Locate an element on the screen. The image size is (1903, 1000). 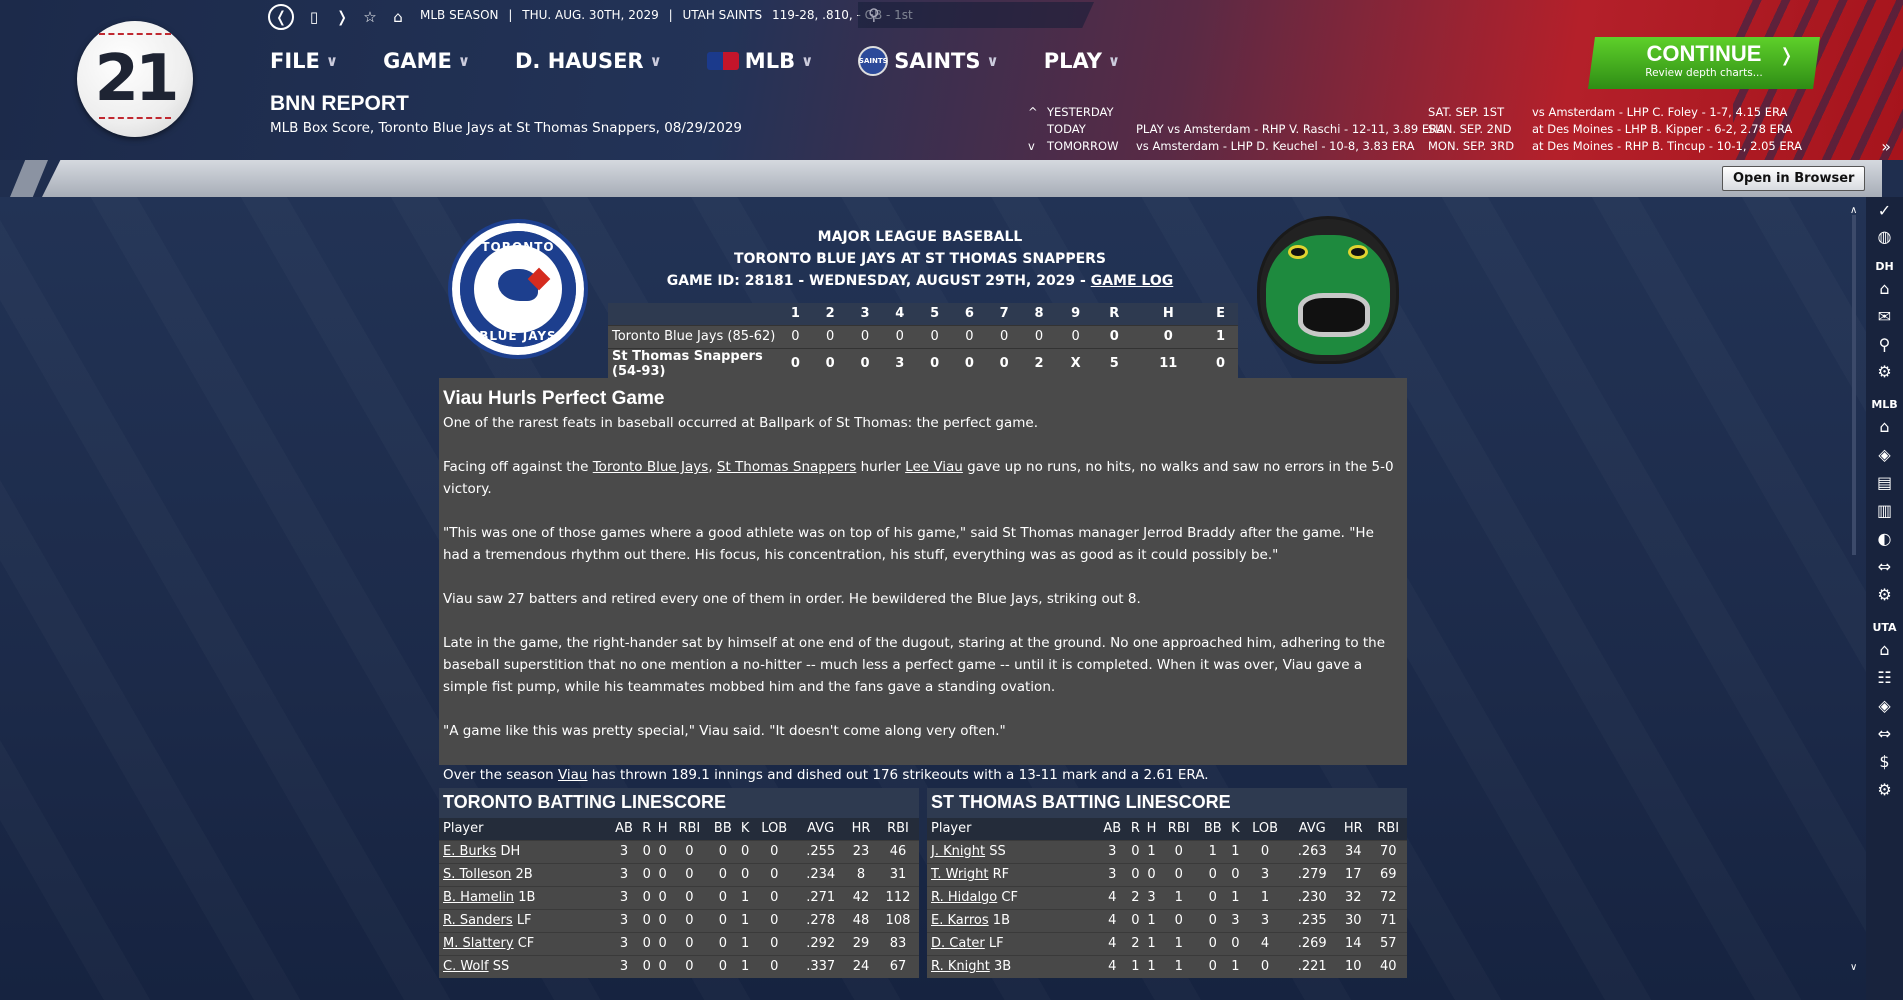
schedule-up-icon: ^ is located at coordinates (1033, 112).